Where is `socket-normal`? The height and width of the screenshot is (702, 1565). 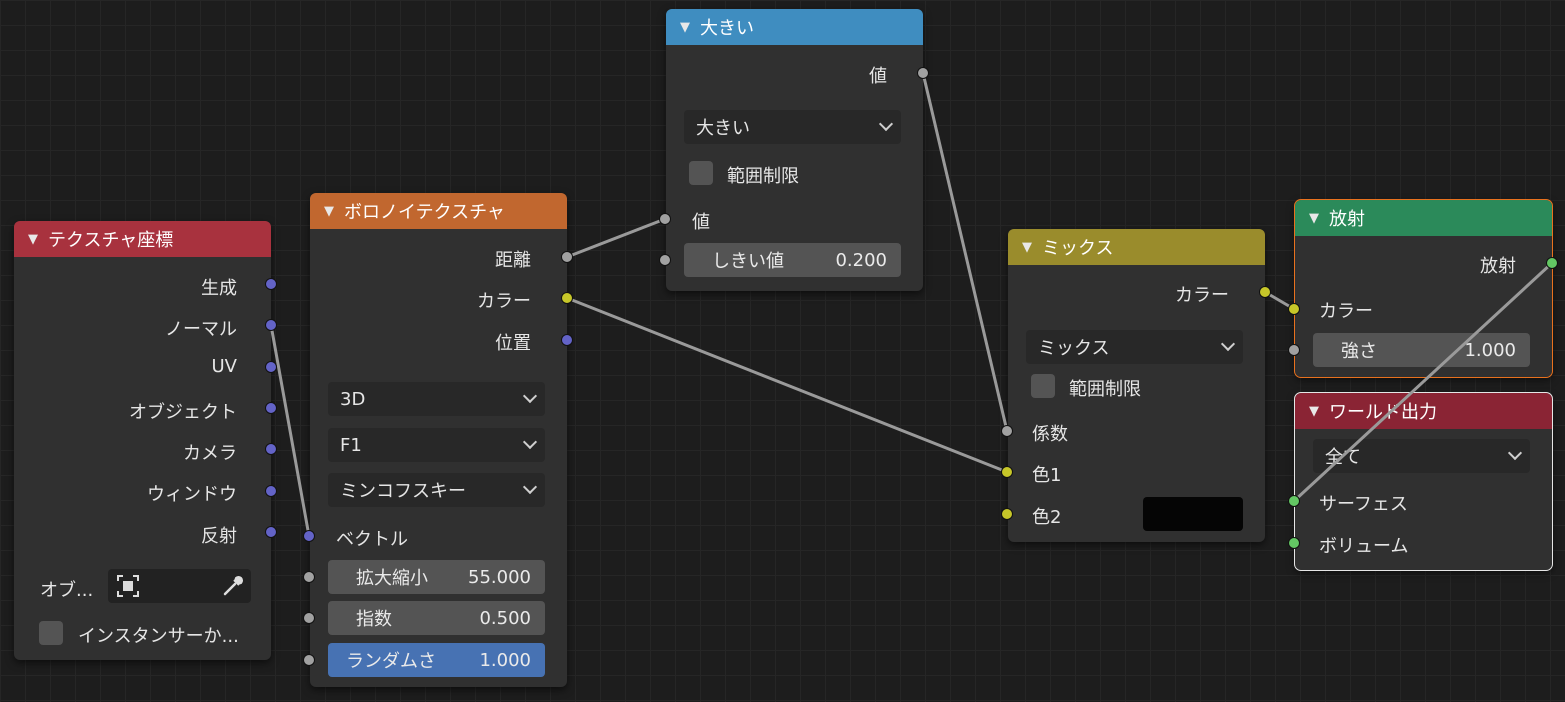 socket-normal is located at coordinates (271, 325).